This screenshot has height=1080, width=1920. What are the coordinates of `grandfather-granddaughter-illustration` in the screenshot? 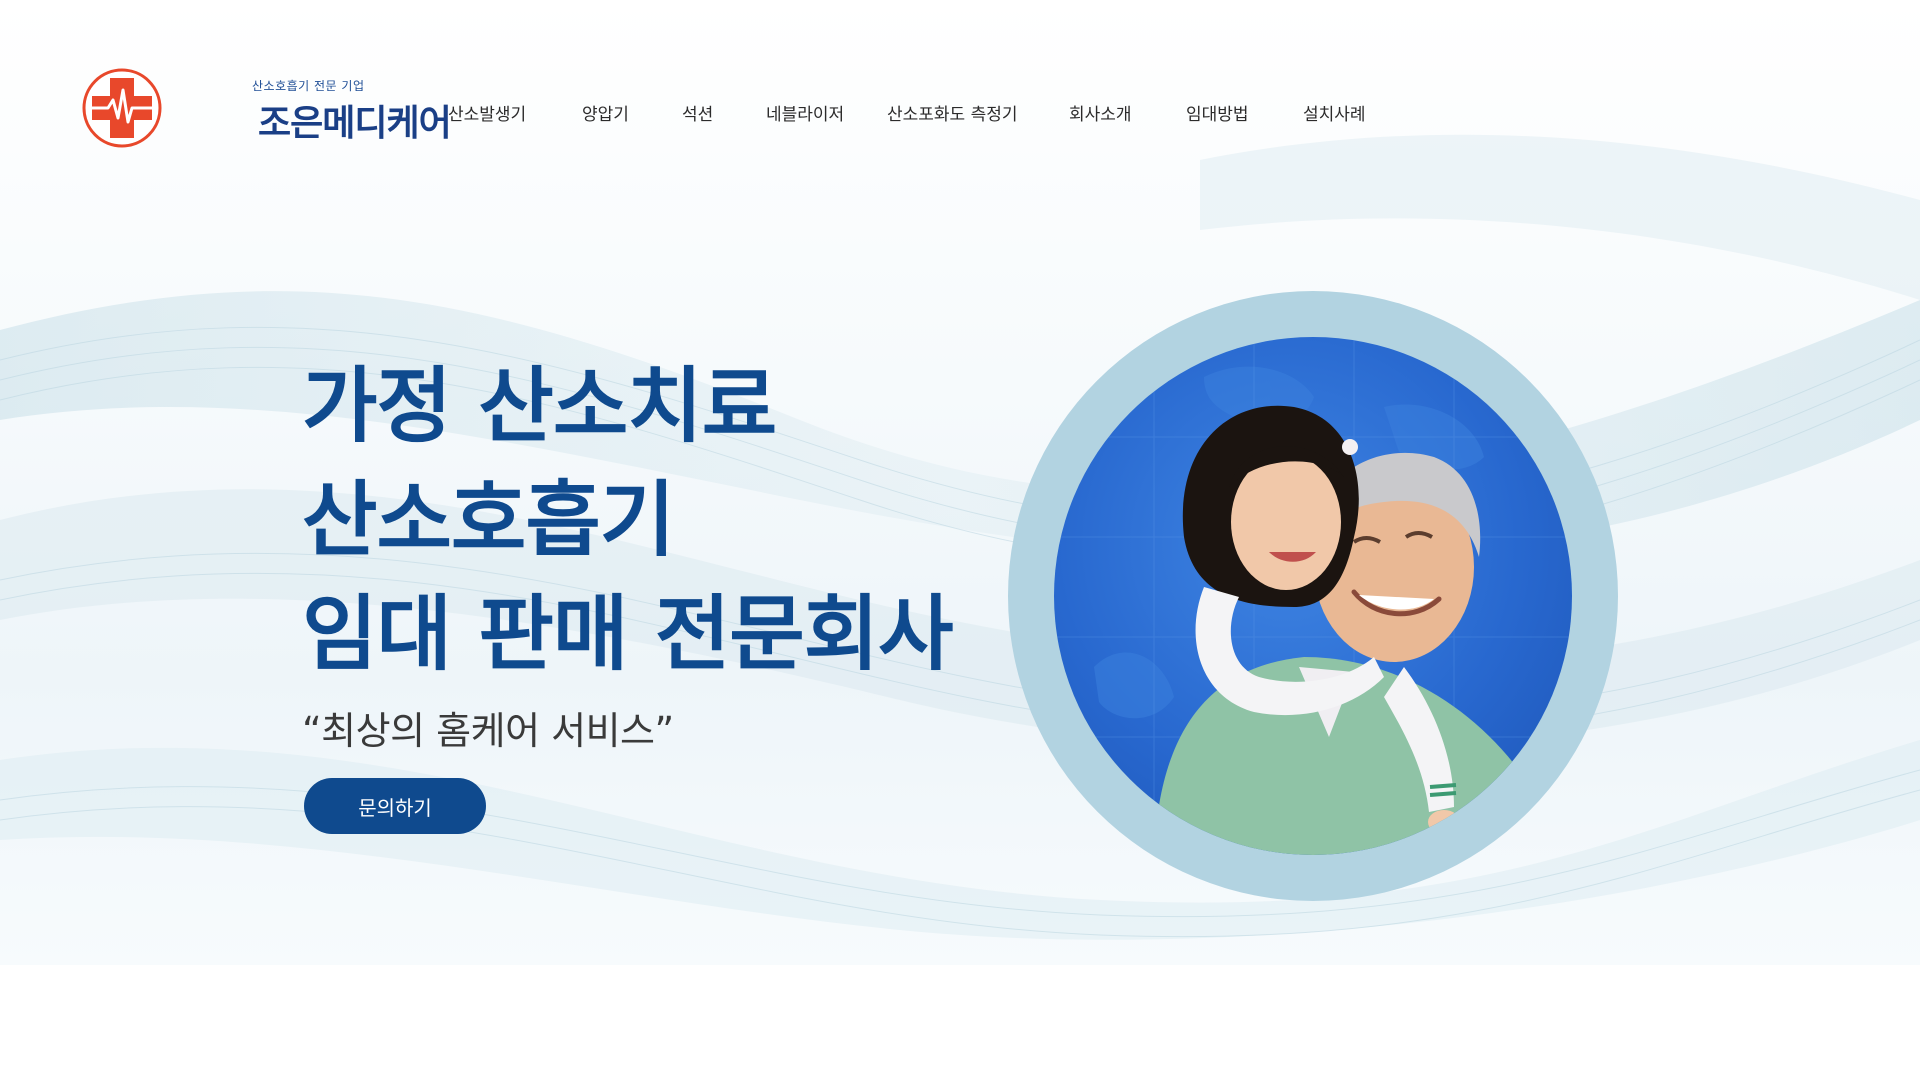 It's located at (1313, 596).